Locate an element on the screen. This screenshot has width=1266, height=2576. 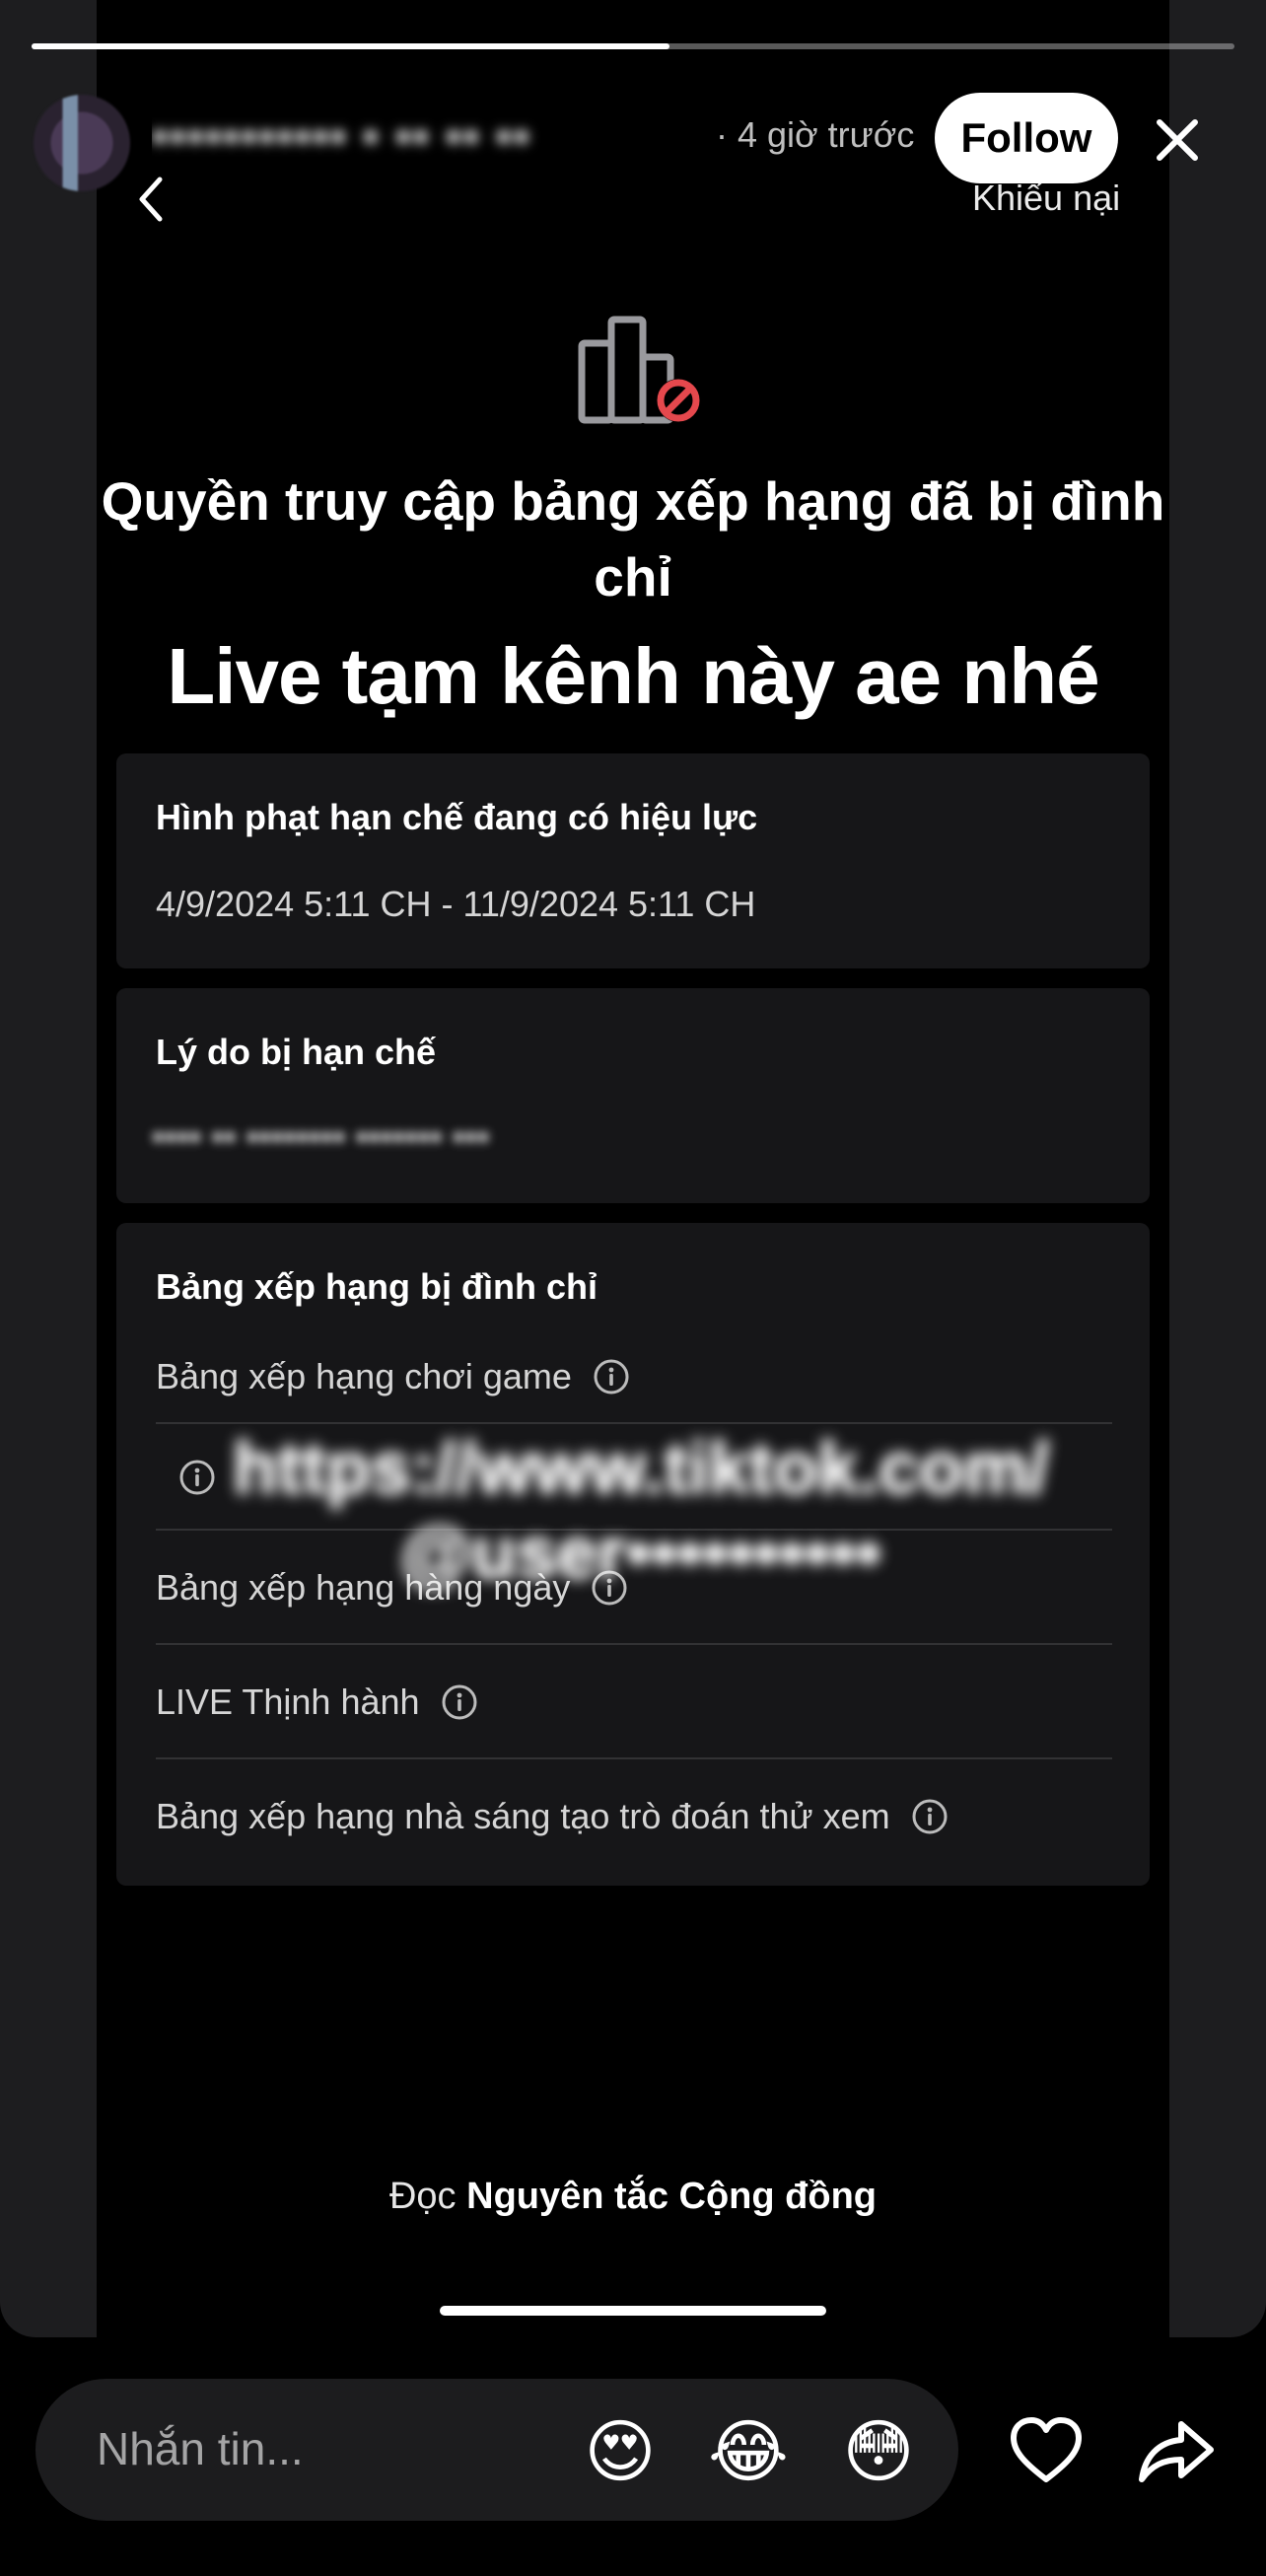
suspended-item-gaming: Bảng xếp hạng chơi game is located at coordinates (634, 1377).